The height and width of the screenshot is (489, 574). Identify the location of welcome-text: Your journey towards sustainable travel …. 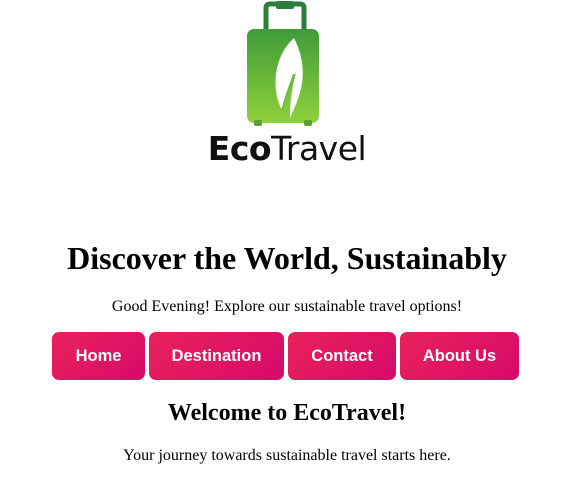
(287, 455).